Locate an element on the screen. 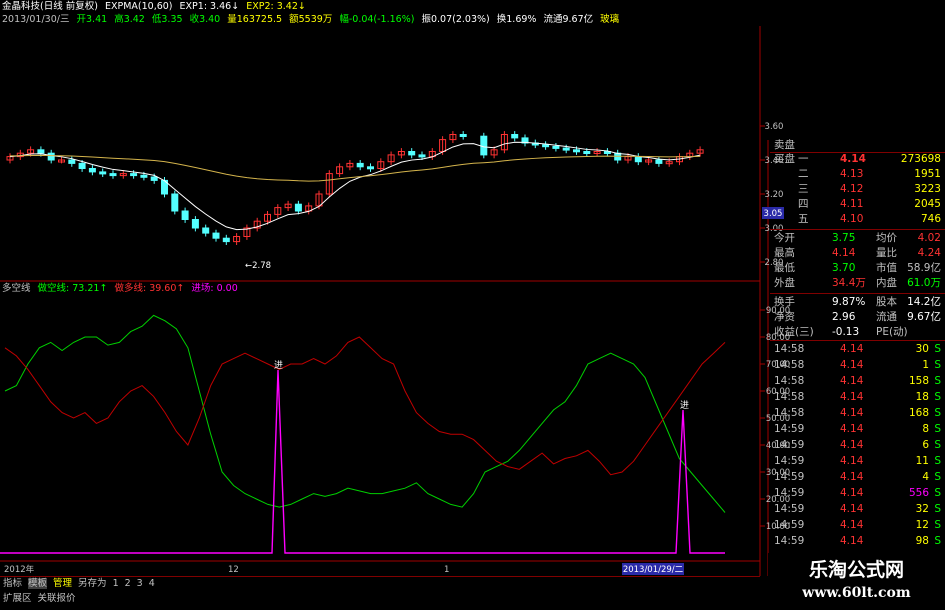  tab-4: 1 is located at coordinates (116, 583).